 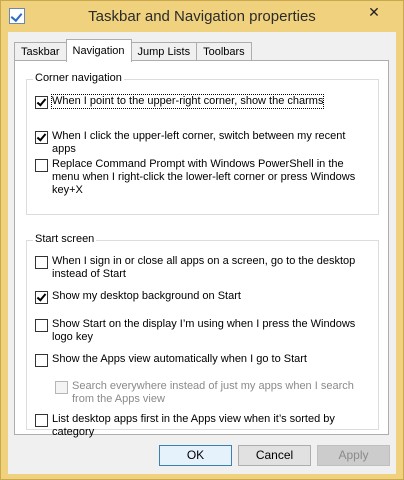 What do you see at coordinates (41, 137) in the screenshot?
I see `checkbox-switch-recent-apps` at bounding box center [41, 137].